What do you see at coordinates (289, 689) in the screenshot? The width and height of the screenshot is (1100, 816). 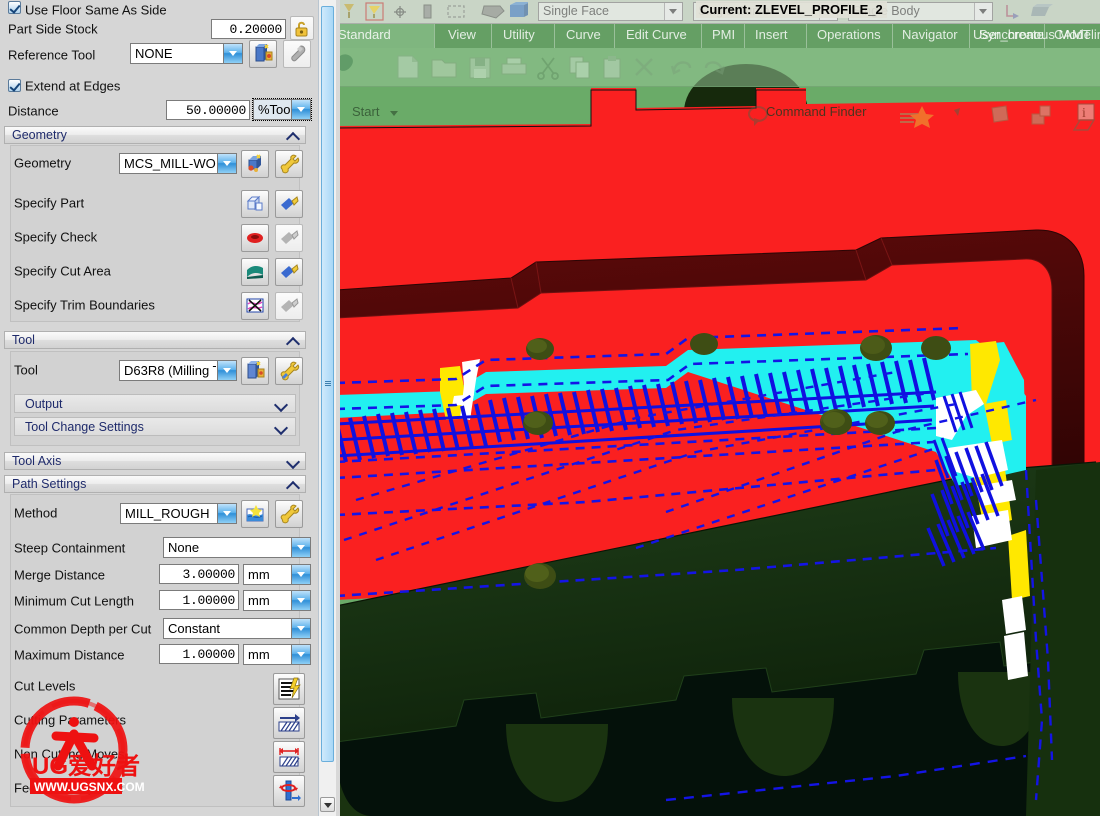 I see `cut-levels-button` at bounding box center [289, 689].